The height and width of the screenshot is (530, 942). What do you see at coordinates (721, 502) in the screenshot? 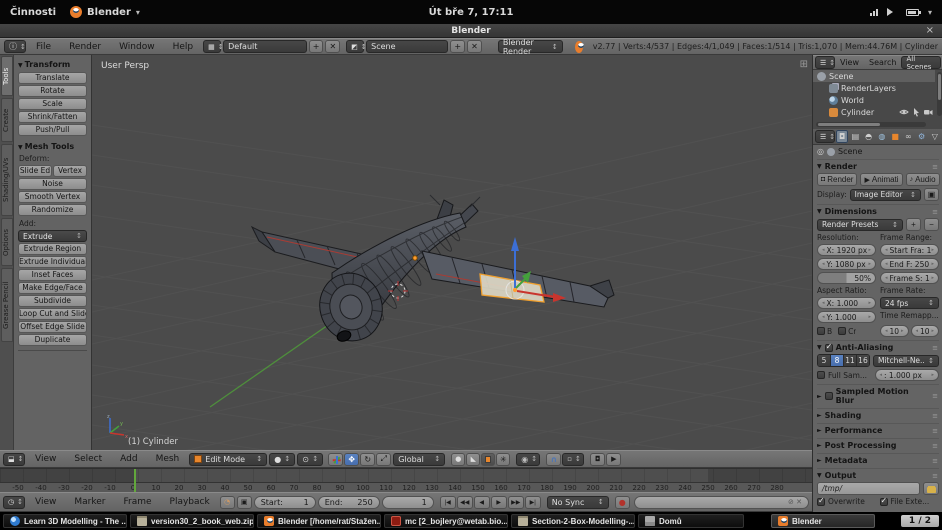
I see `keying-set-field: ⊘ ✕` at bounding box center [721, 502].